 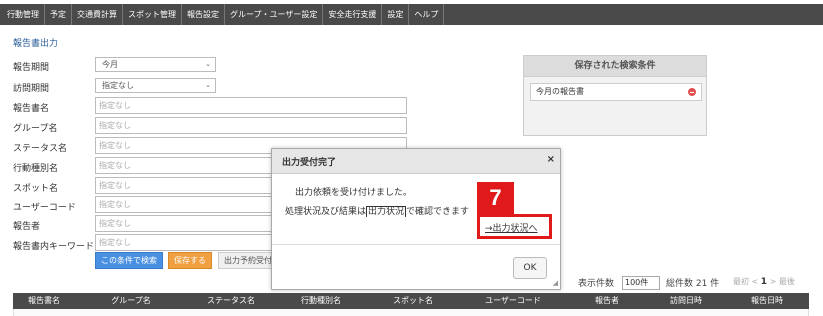 What do you see at coordinates (40, 149) in the screenshot?
I see `status-label: ステータス名` at bounding box center [40, 149].